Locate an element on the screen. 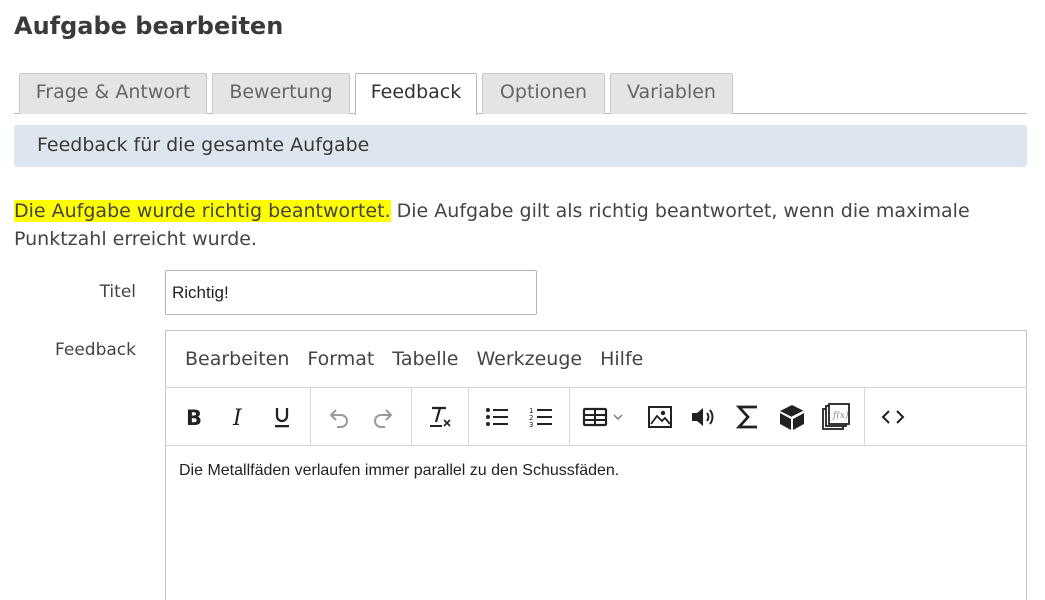 The image size is (1045, 600). italic-button: I is located at coordinates (238, 417).